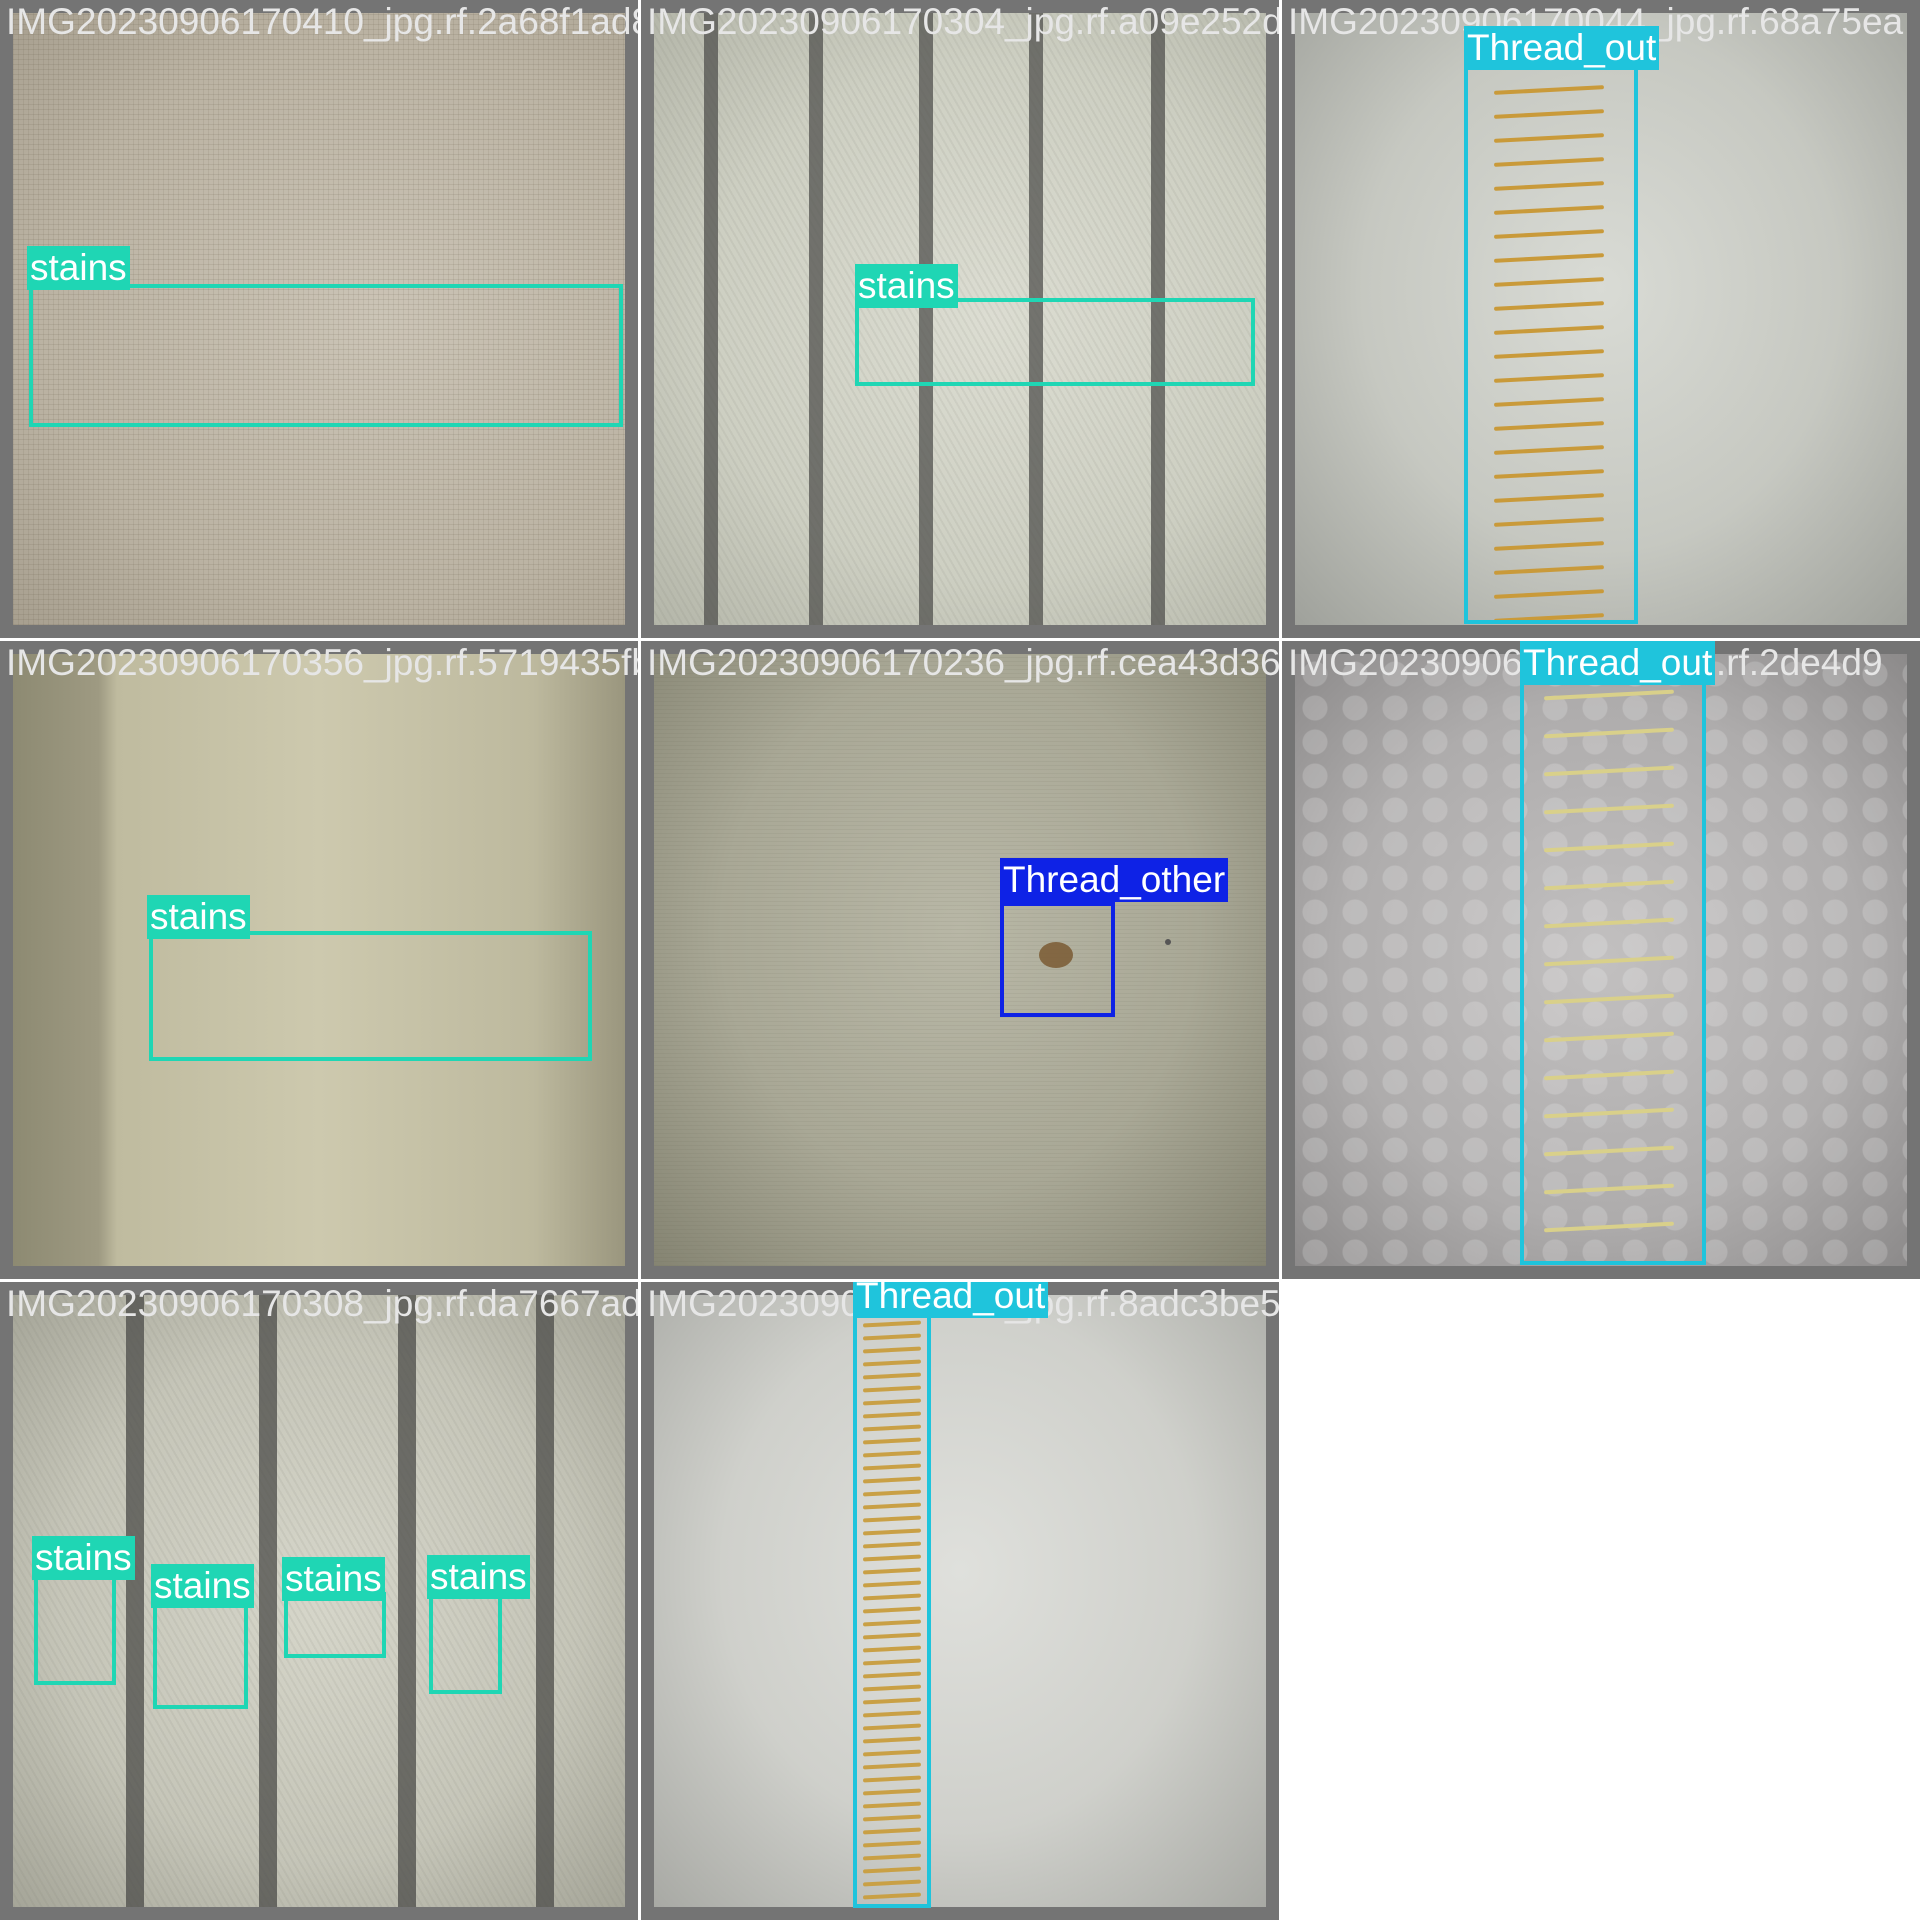 This screenshot has width=1920, height=1920. Describe the element at coordinates (1114, 880) in the screenshot. I see `thread-other-label: Thread_other` at that location.